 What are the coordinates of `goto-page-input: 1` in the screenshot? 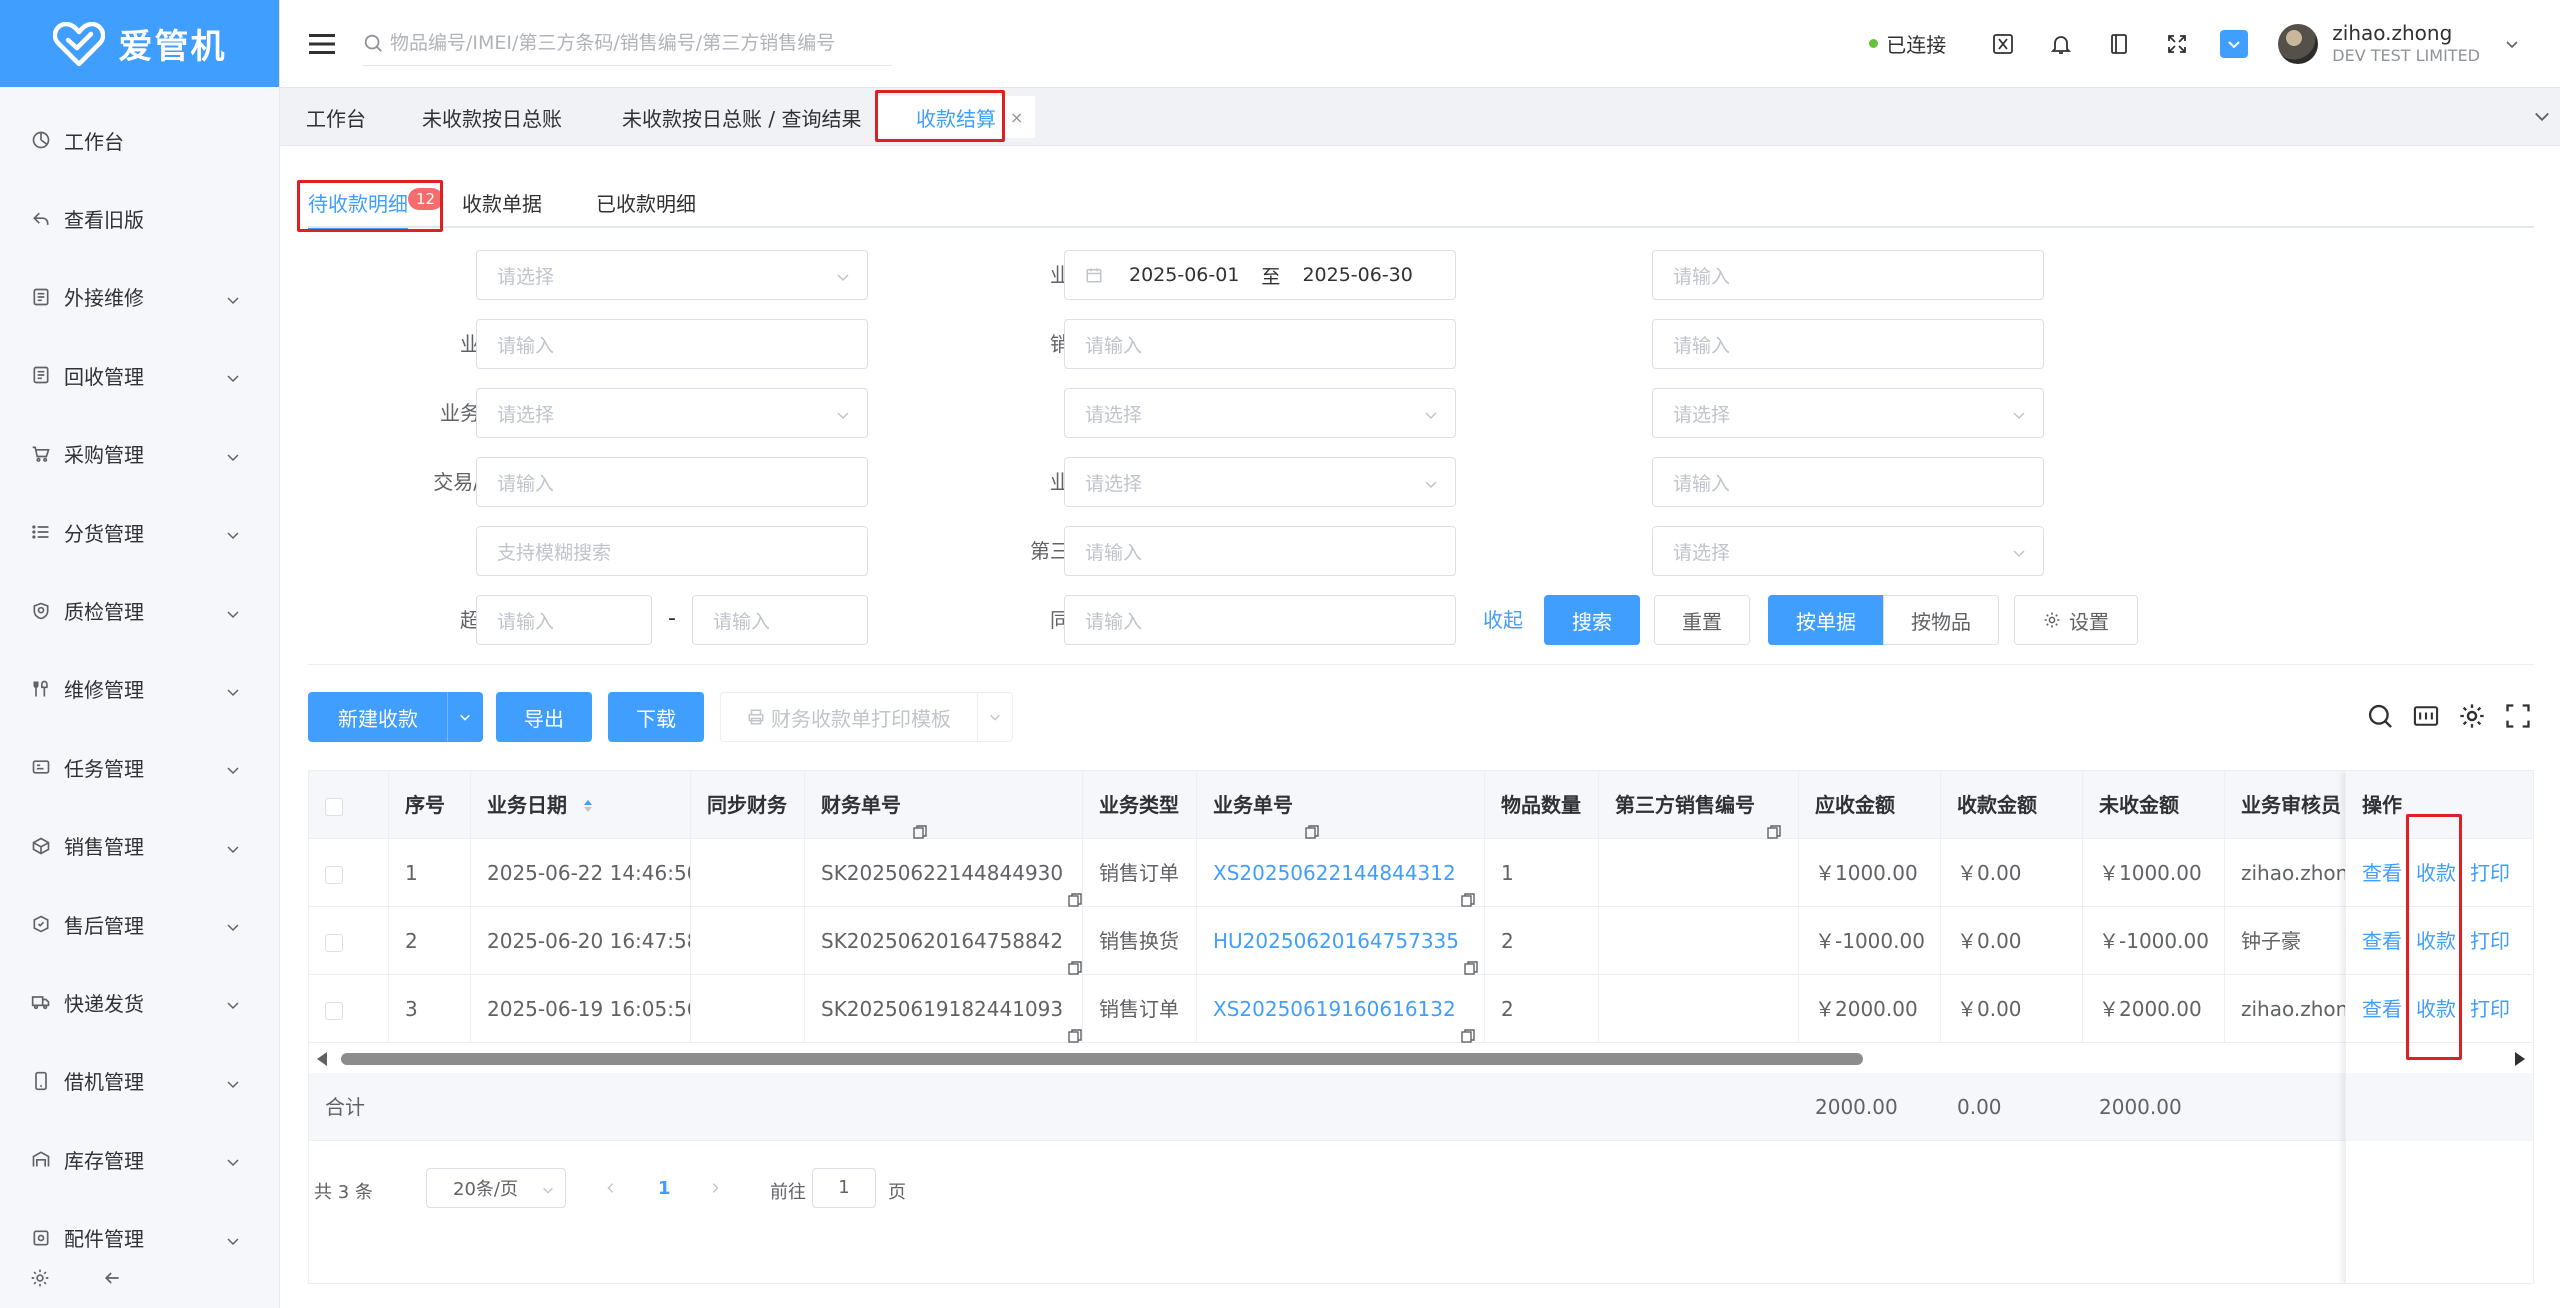 It's located at (844, 1188).